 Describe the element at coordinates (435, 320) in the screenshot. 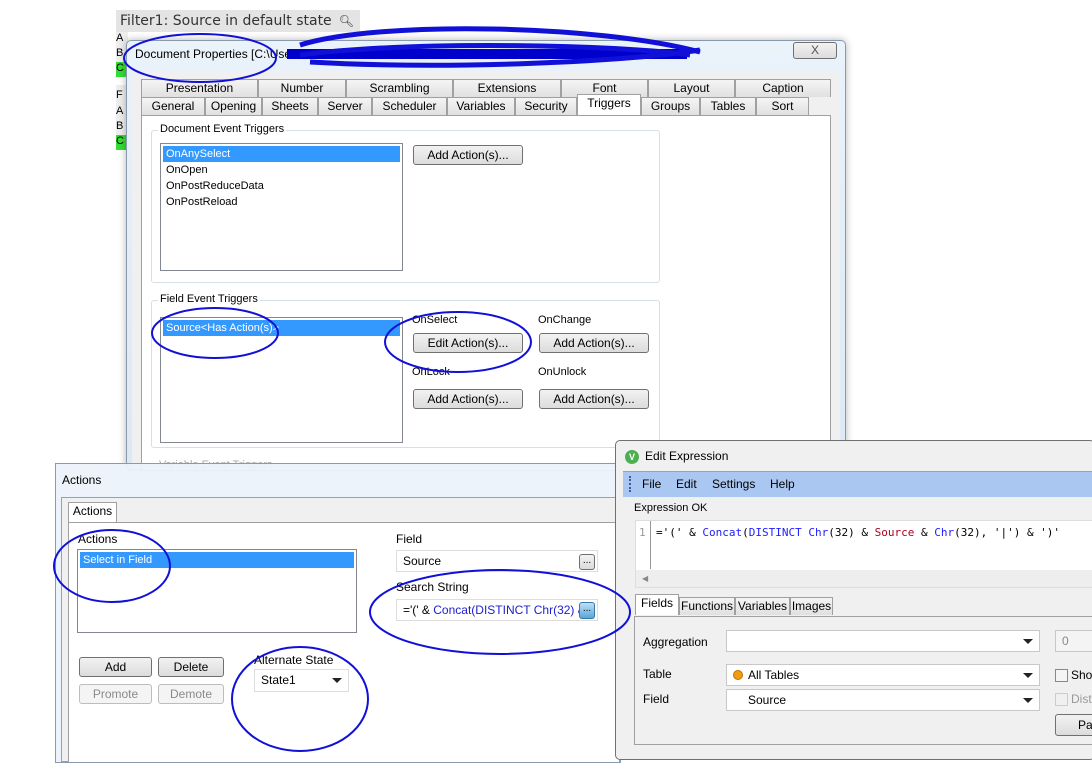

I see `onselect-label: OnSelect` at that location.